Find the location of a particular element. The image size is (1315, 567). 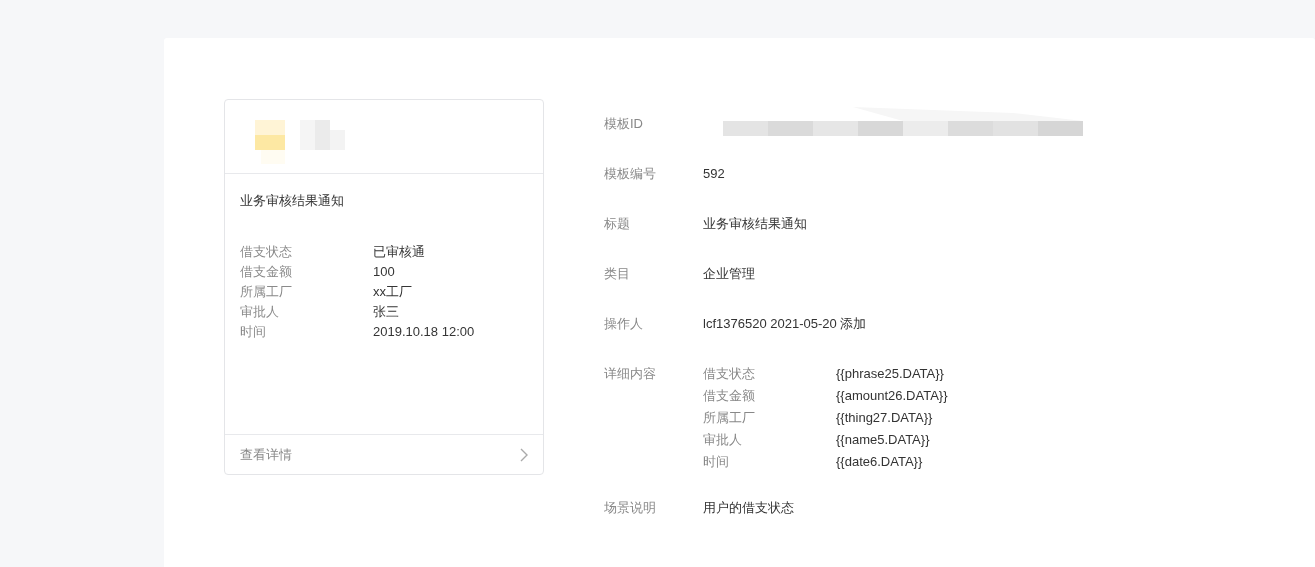

detail-label: 模板编号 is located at coordinates (630, 174).